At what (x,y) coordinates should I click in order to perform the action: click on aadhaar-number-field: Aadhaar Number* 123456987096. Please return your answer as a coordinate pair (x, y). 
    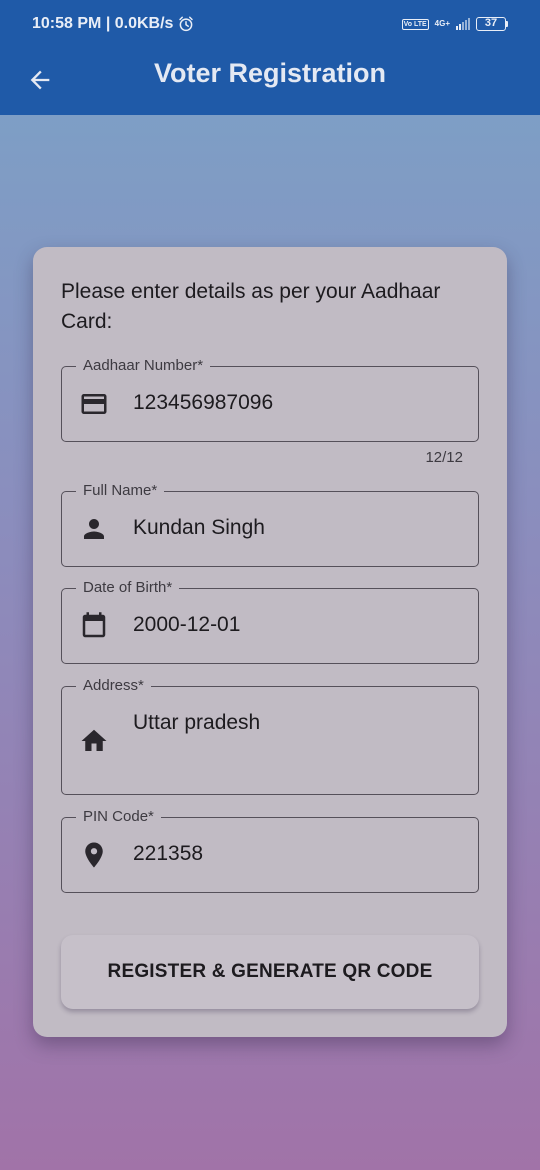
    Looking at the image, I should click on (270, 399).